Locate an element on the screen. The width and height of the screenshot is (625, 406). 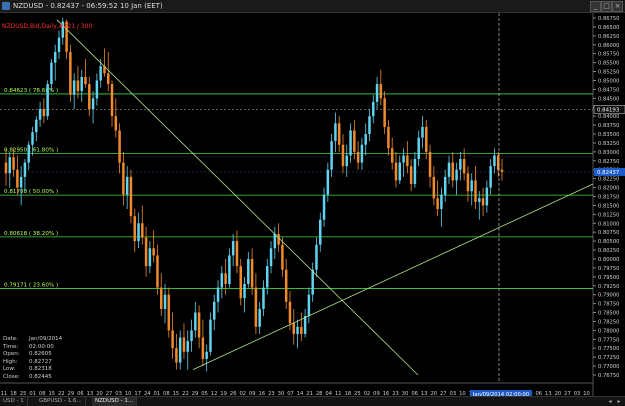
price-tick-label: 0.84500 is located at coordinates (608, 99).